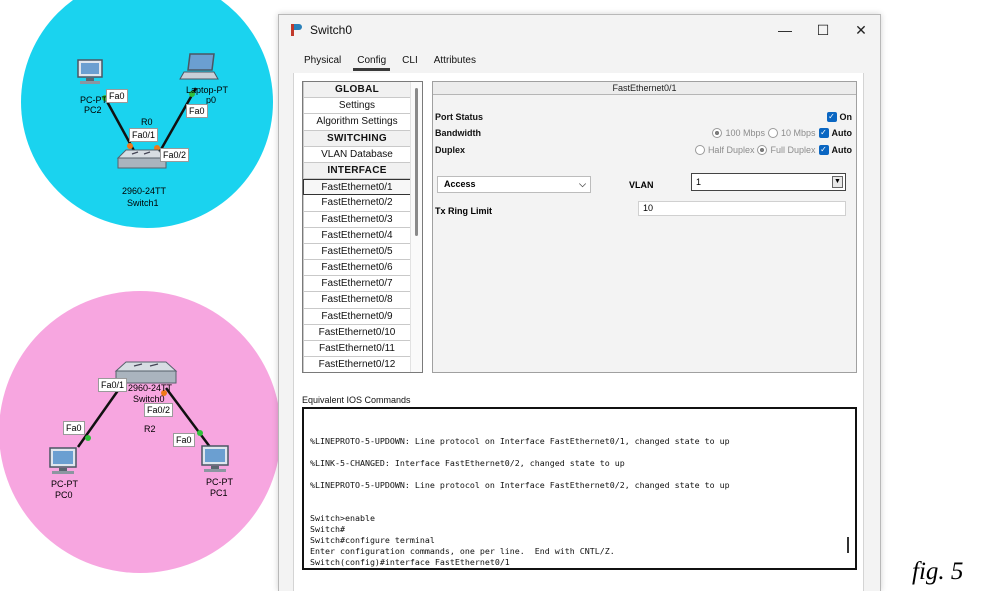 The height and width of the screenshot is (591, 990). I want to click on nav-scrollbar, so click(416, 227).